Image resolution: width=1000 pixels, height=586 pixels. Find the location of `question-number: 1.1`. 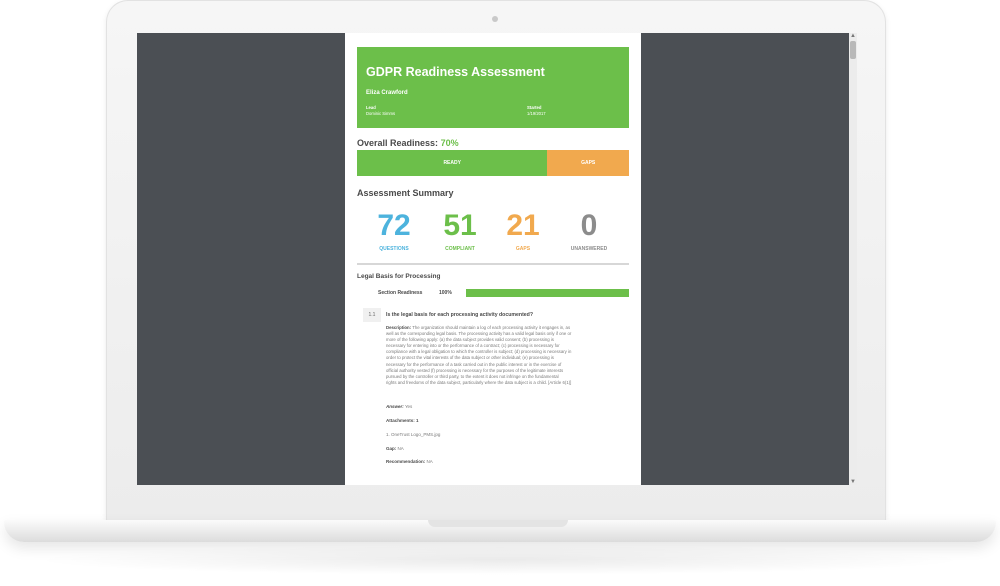

question-number: 1.1 is located at coordinates (372, 315).